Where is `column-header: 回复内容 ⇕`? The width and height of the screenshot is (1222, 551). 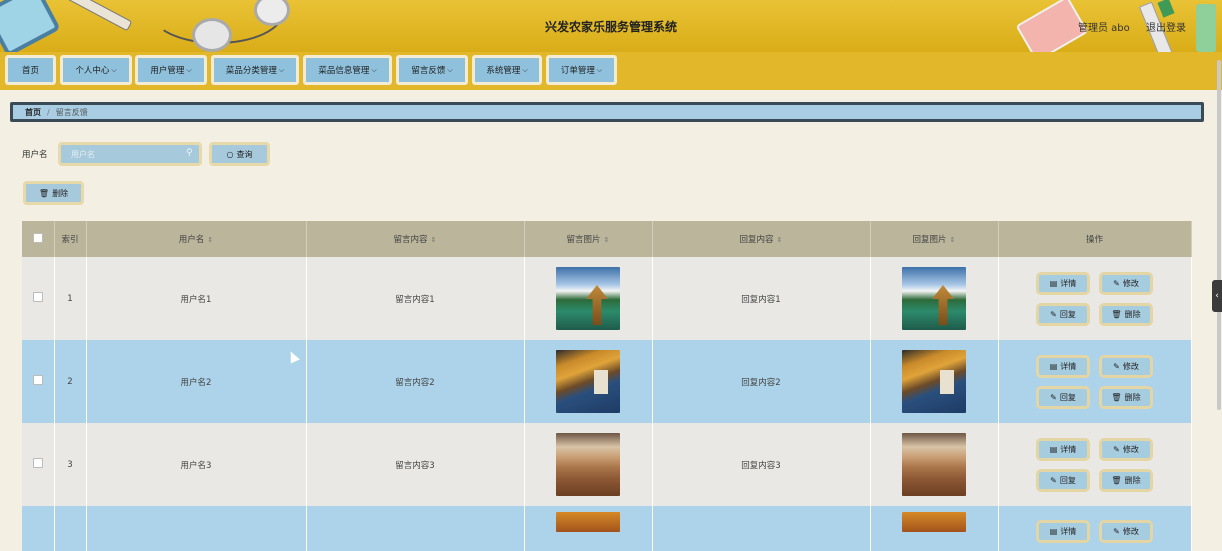 column-header: 回复内容 ⇕ is located at coordinates (761, 239).